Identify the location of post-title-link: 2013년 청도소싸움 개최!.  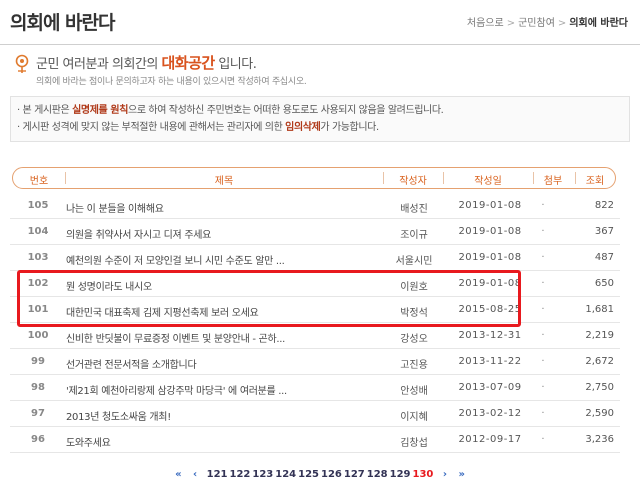
(226, 415).